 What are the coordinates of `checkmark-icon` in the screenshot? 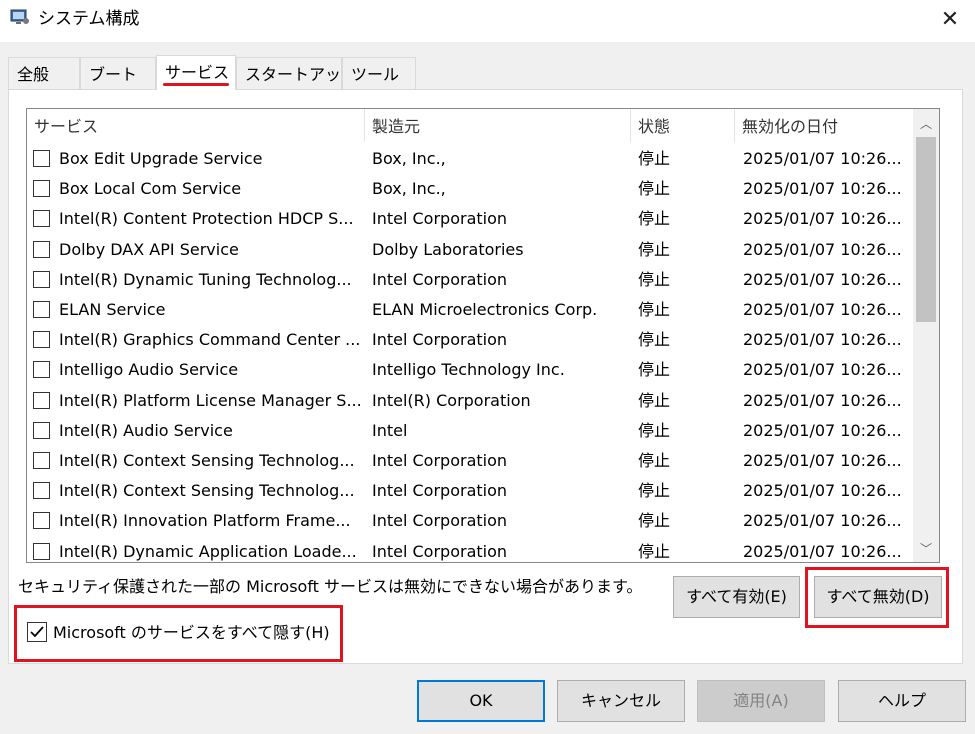 It's located at (37, 632).